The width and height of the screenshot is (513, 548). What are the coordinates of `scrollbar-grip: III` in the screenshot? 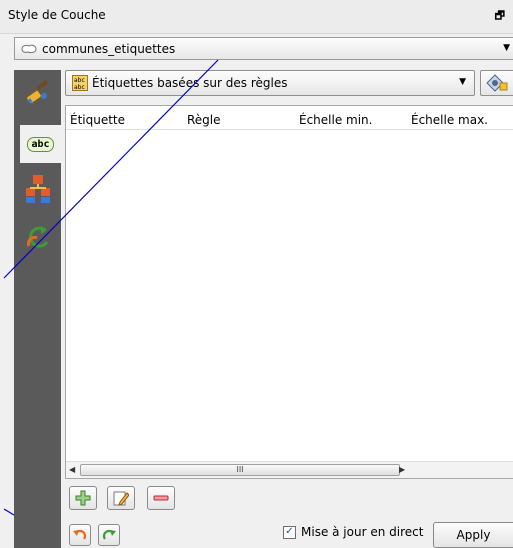 It's located at (240, 469).